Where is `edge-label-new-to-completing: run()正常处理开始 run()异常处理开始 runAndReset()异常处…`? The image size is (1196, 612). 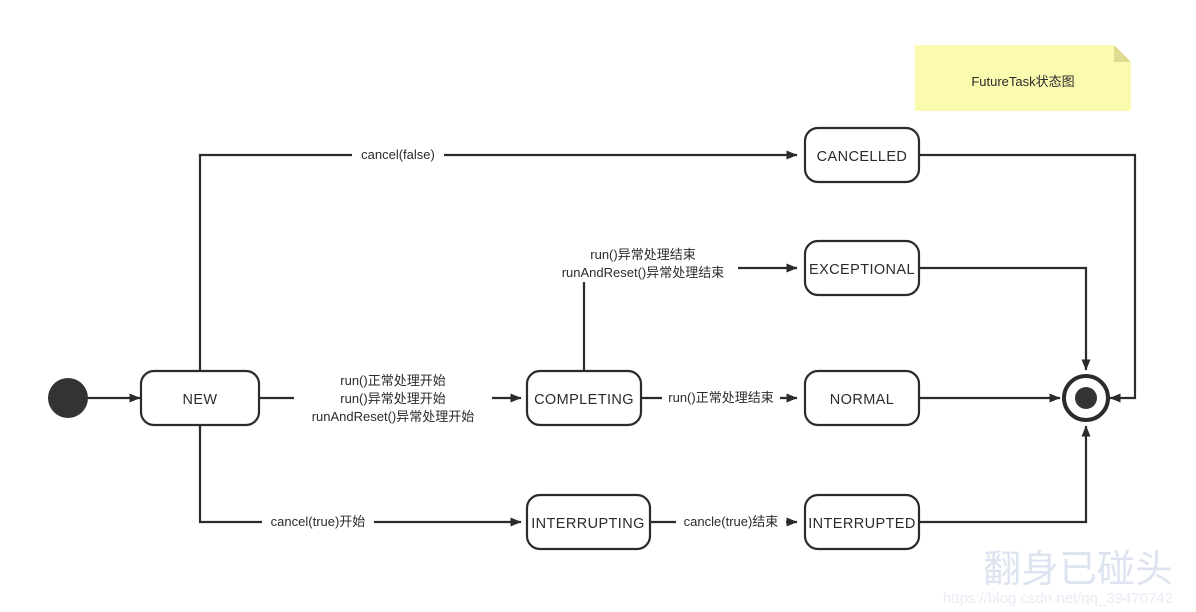 edge-label-new-to-completing: run()正常处理开始 run()异常处理开始 runAndReset()异常处… is located at coordinates (393, 397).